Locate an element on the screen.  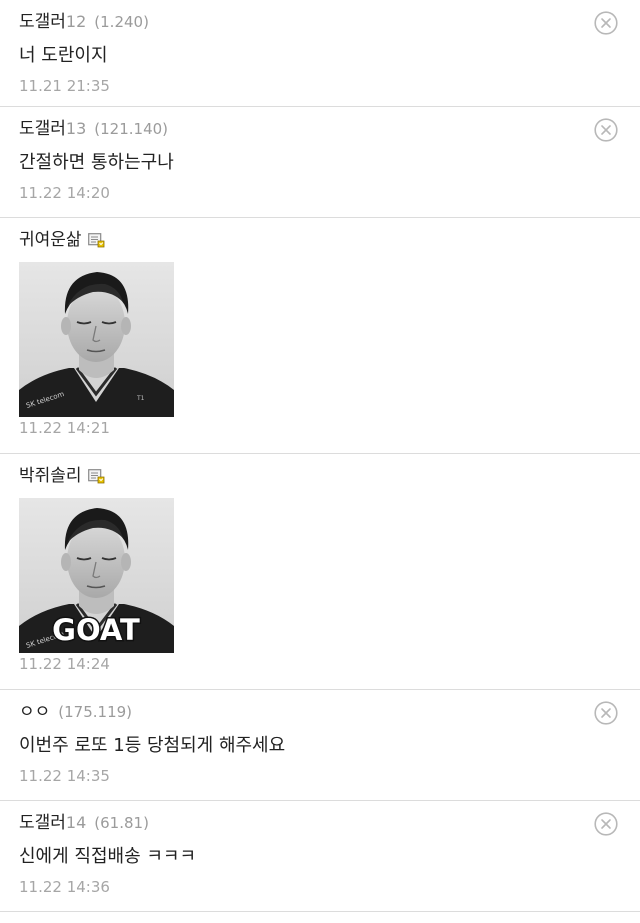
comment-author-line: 도갤러 14 (61.81) is located at coordinates (320, 823).